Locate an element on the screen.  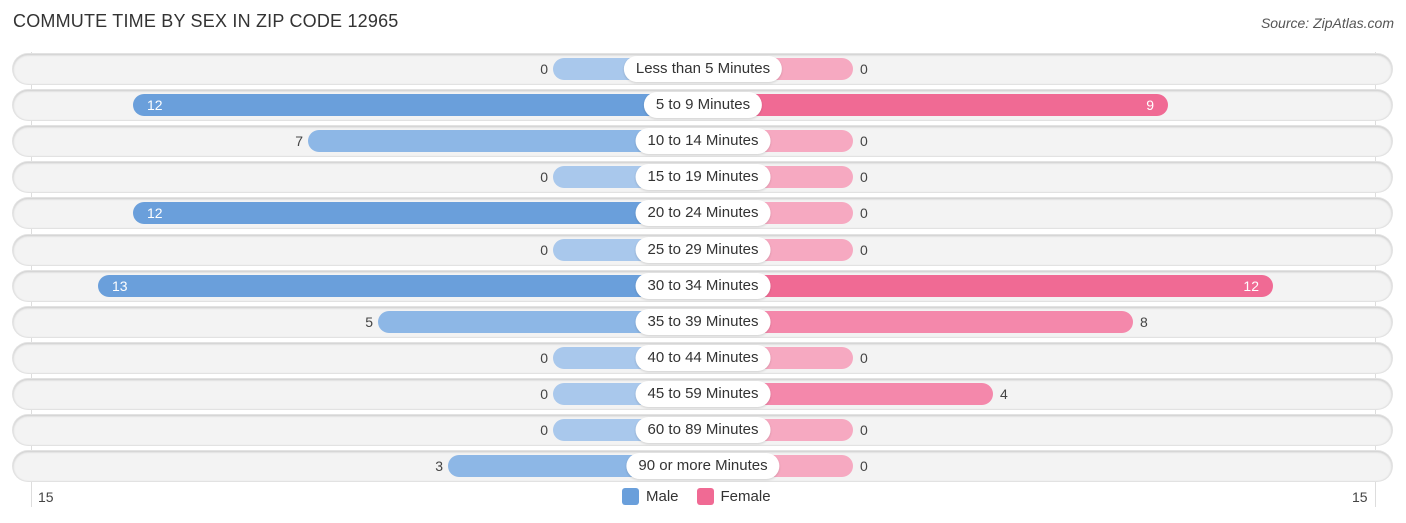
category-label: 60 to 89 Minutes is located at coordinates (703, 430).